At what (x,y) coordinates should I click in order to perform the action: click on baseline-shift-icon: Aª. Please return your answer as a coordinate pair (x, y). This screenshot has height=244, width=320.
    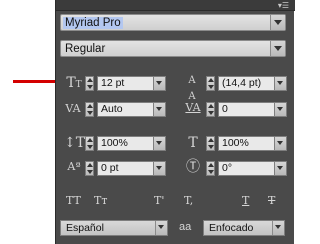
    Looking at the image, I should click on (74, 166).